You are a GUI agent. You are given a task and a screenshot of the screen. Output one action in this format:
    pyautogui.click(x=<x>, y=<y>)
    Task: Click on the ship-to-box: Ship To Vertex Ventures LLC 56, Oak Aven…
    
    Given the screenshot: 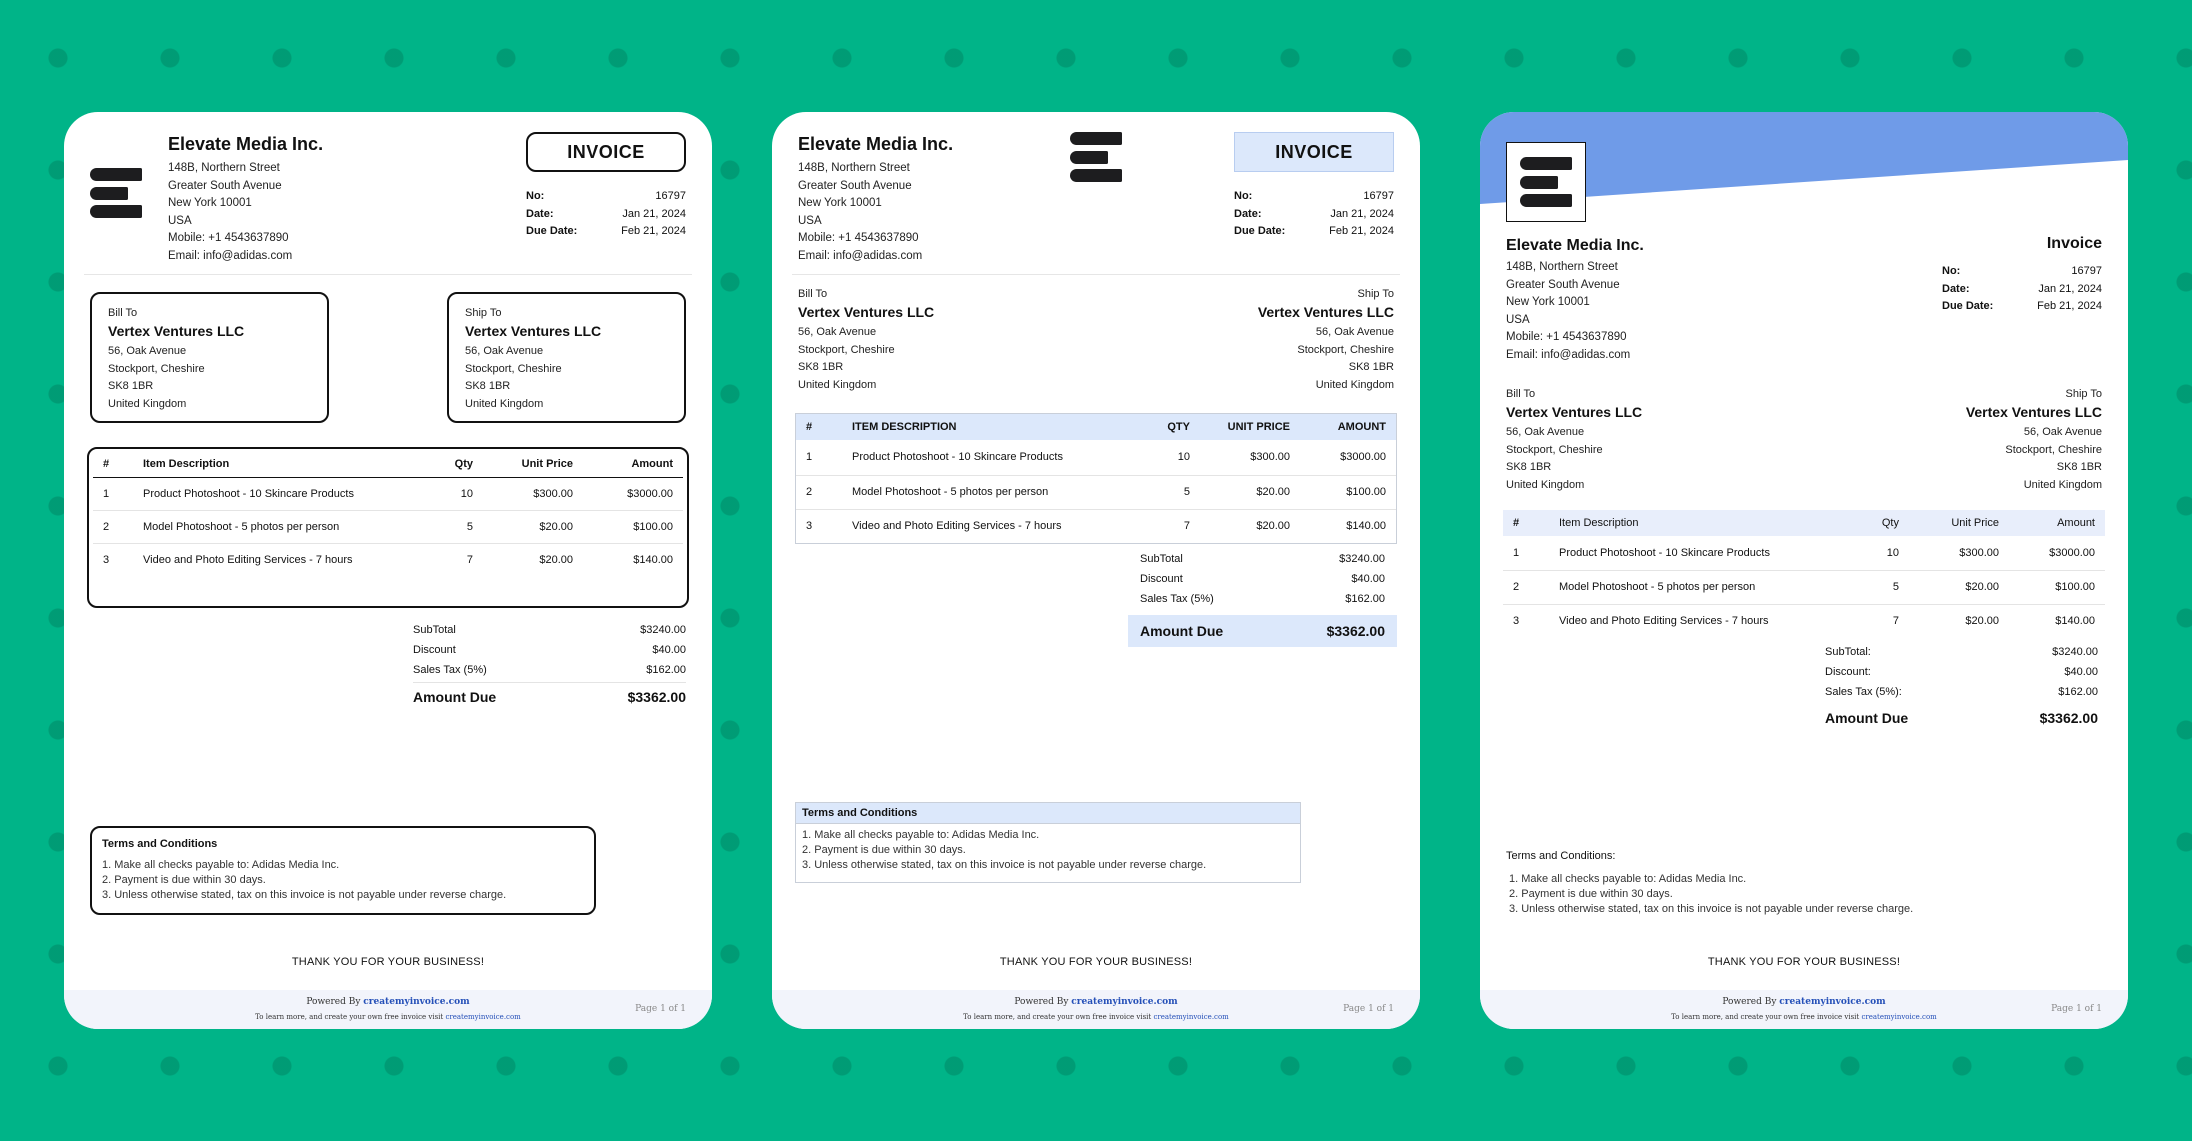 What is the action you would take?
    pyautogui.click(x=566, y=357)
    